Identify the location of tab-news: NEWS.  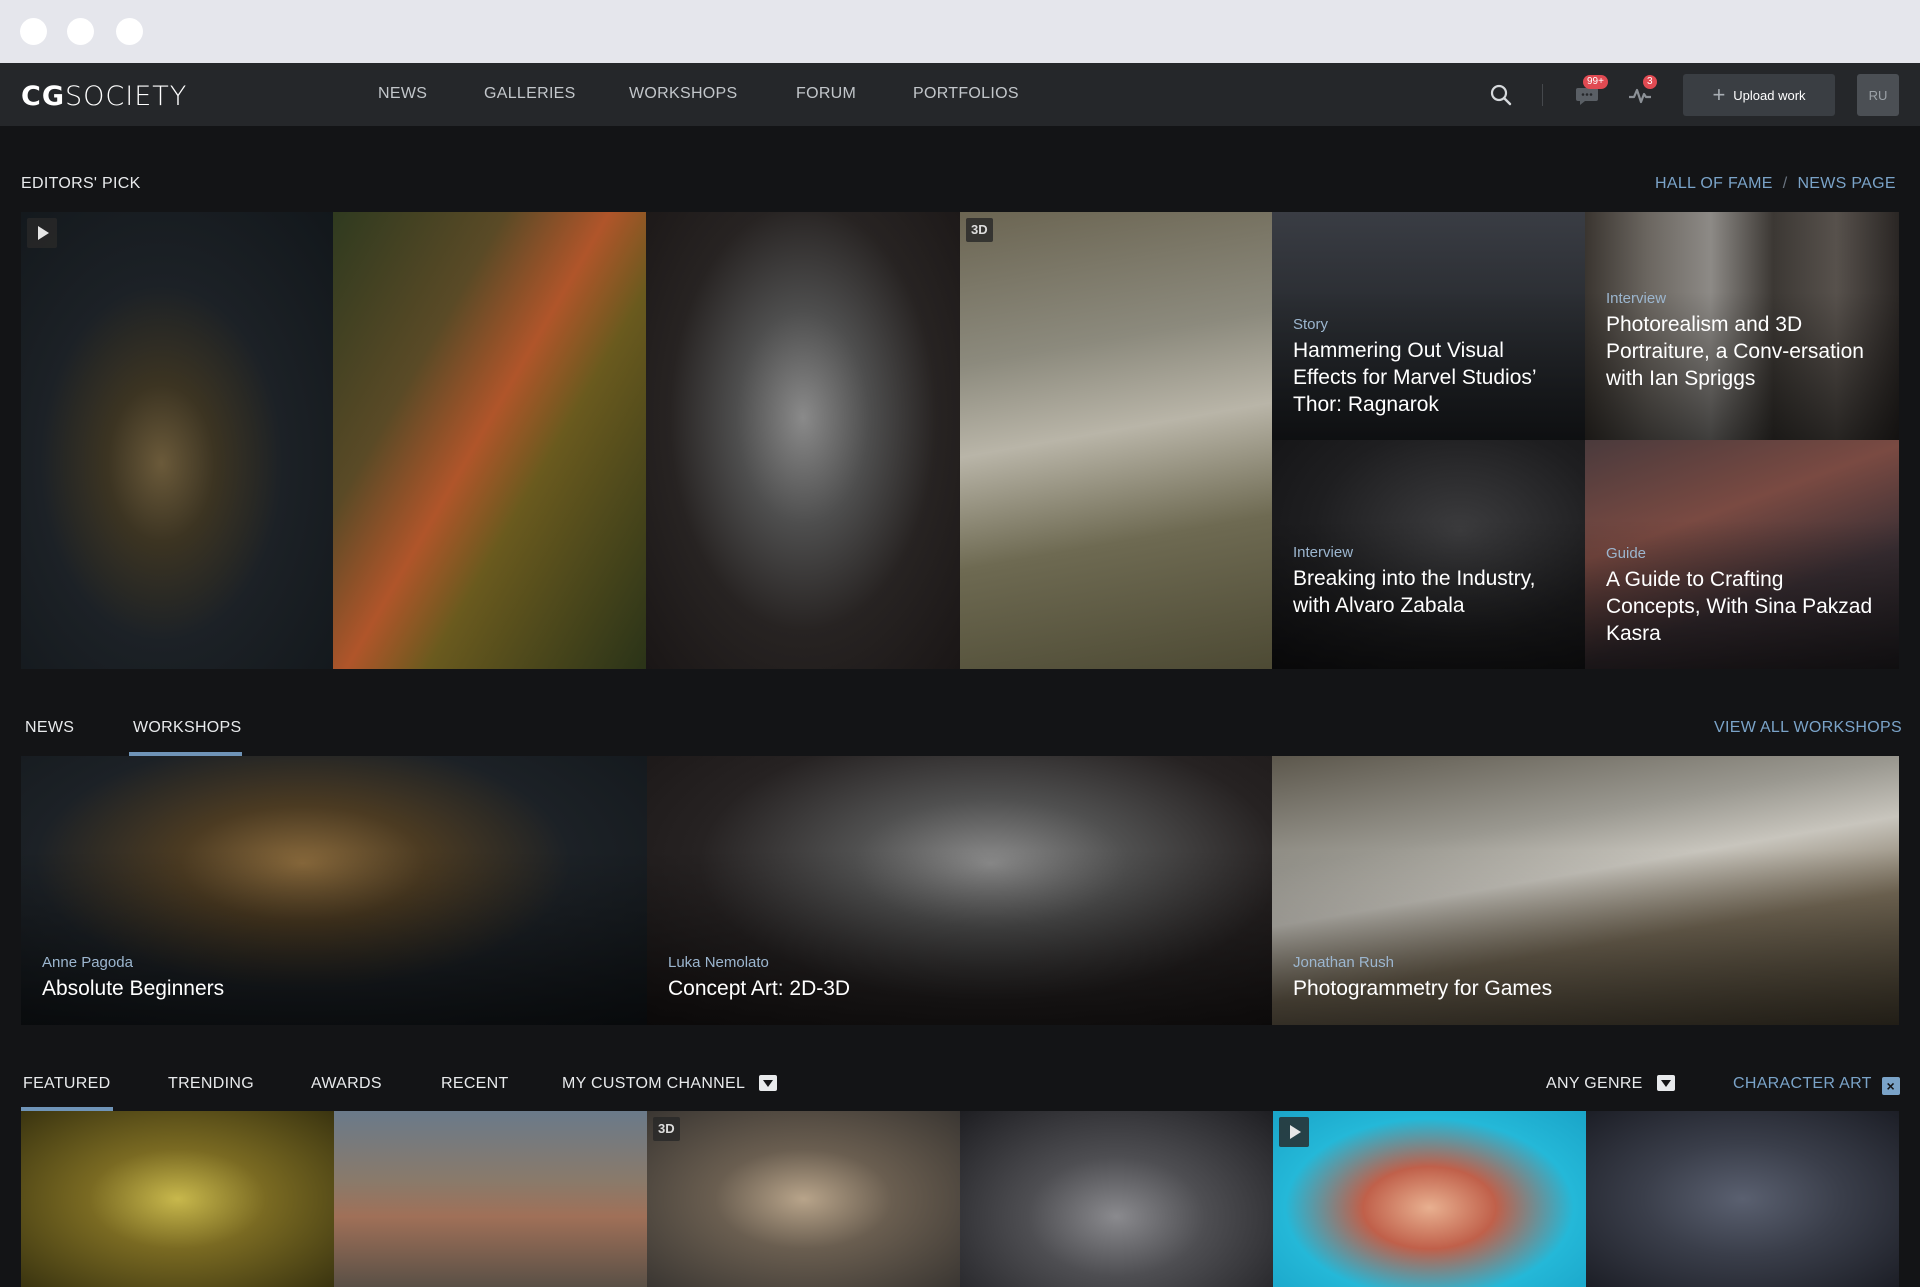
(49, 728).